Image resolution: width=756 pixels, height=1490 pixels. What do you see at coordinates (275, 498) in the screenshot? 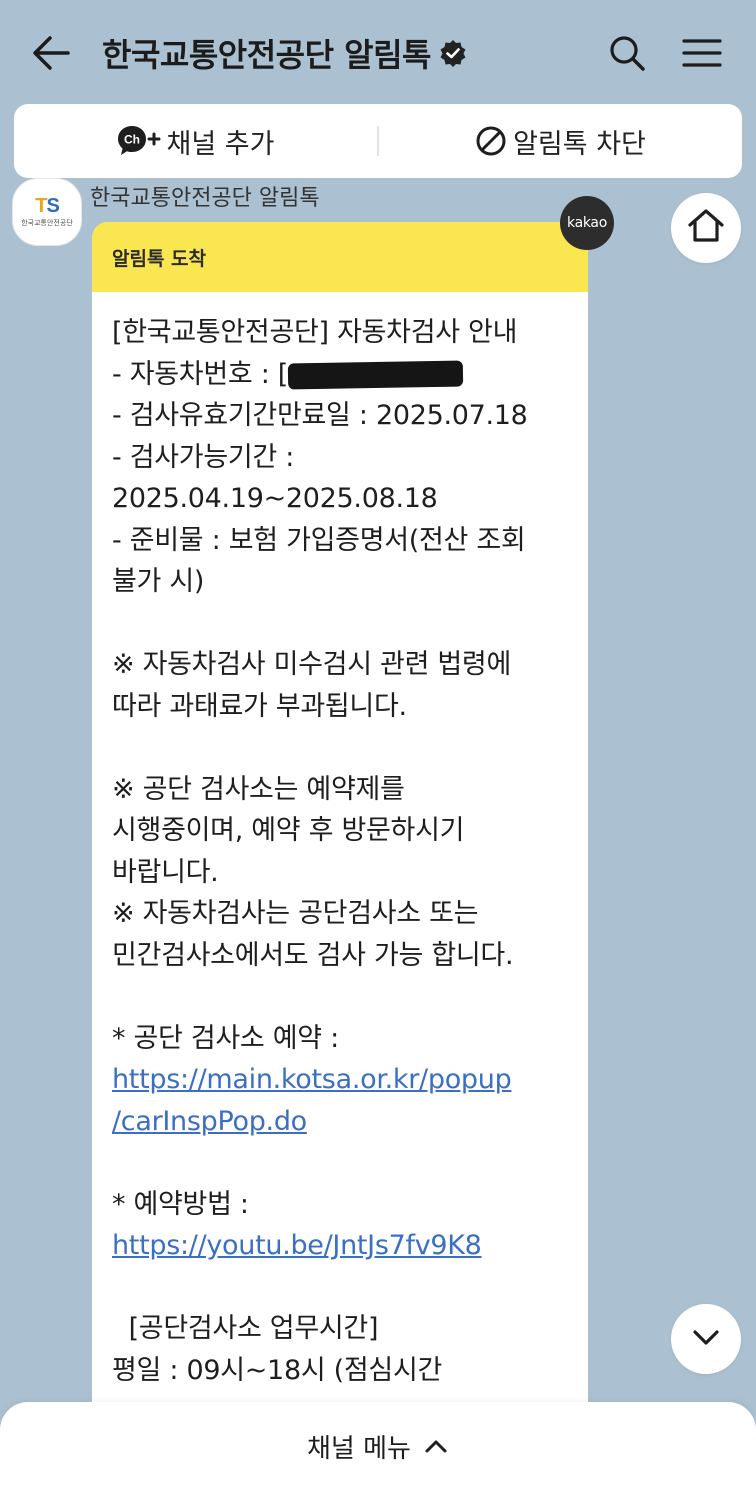
I see `message-line: 2025.04.19~2025.08.18` at bounding box center [275, 498].